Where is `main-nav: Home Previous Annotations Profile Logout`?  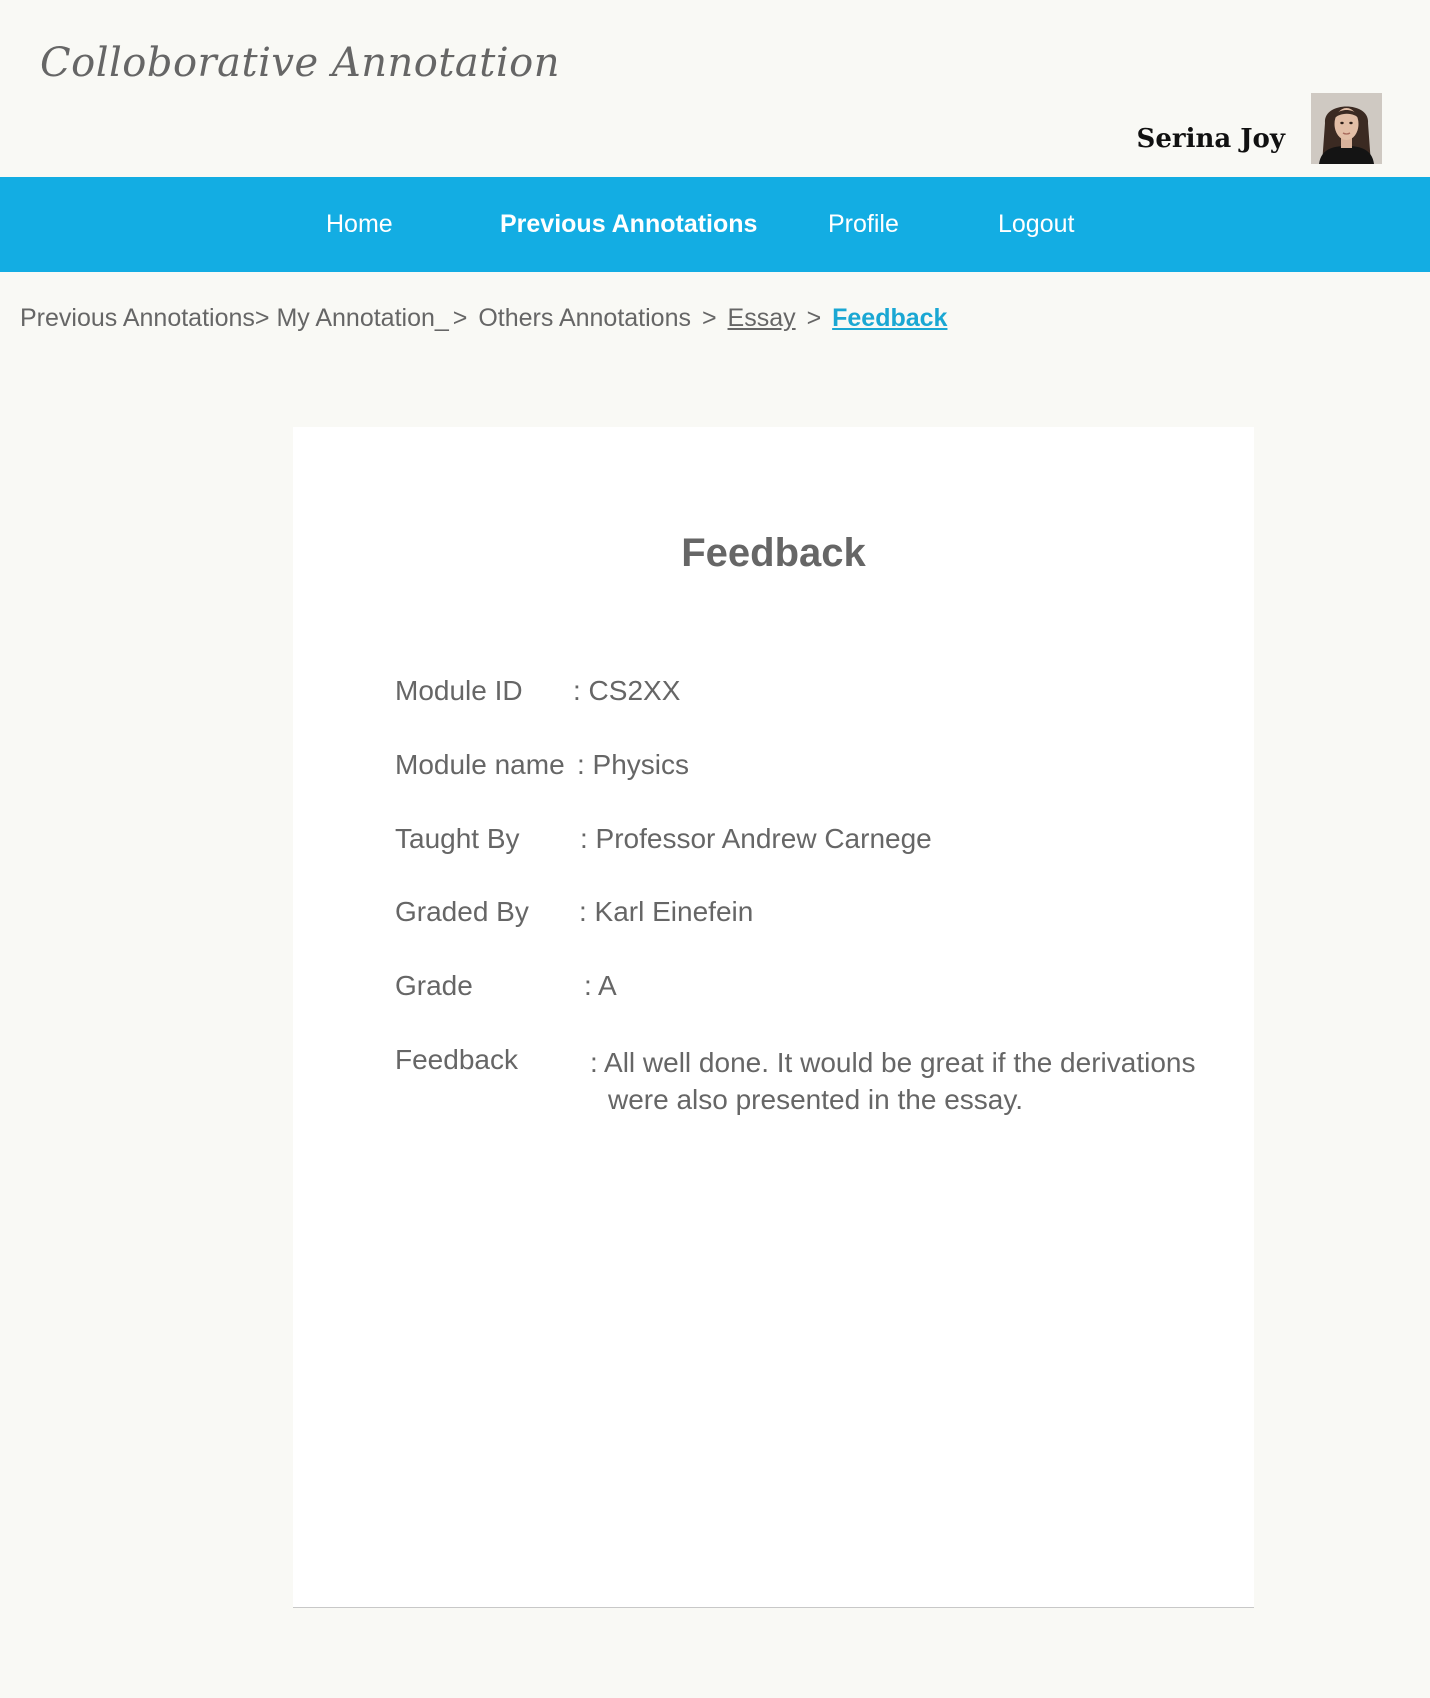 main-nav: Home Previous Annotations Profile Logout is located at coordinates (715, 224).